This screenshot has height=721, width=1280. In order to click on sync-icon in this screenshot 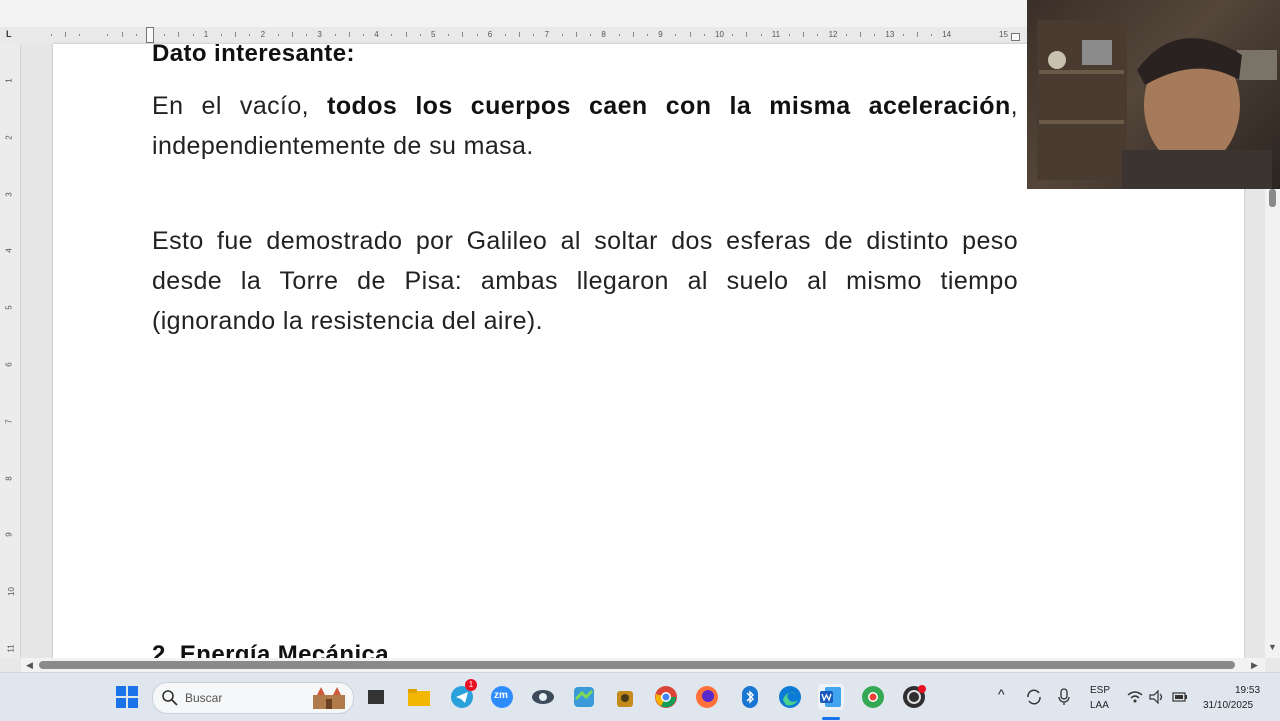, I will do `click(1034, 697)`.